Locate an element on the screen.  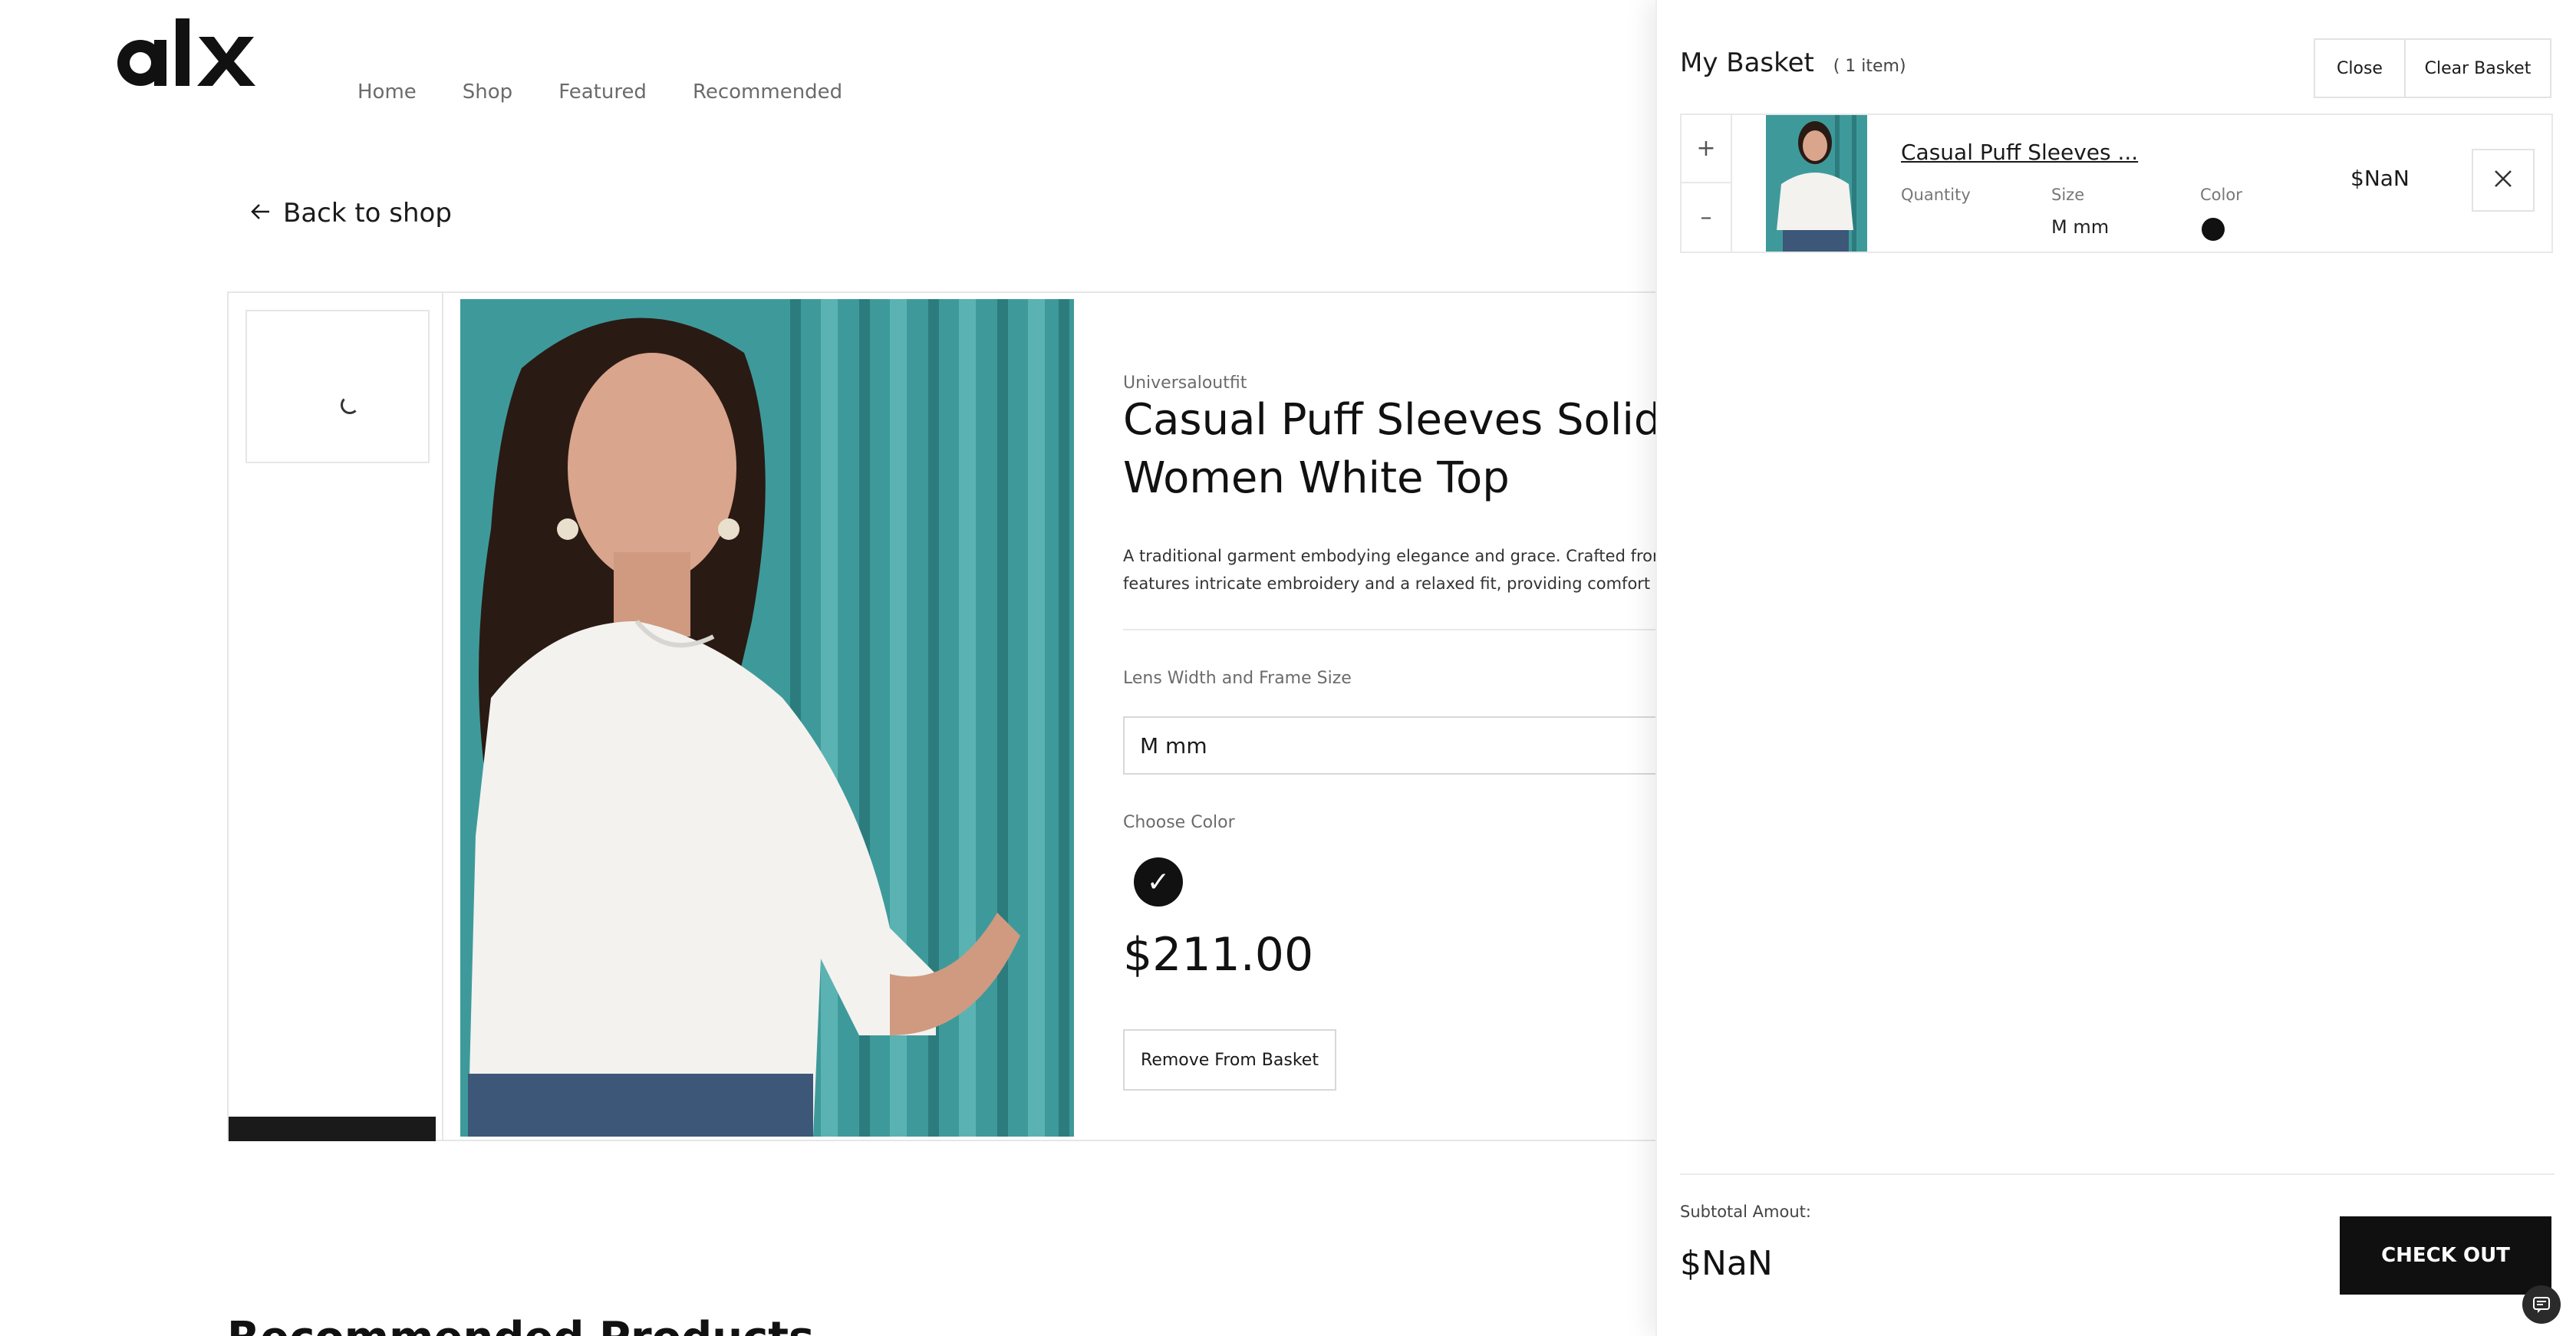
remove-item-button is located at coordinates (2503, 180).